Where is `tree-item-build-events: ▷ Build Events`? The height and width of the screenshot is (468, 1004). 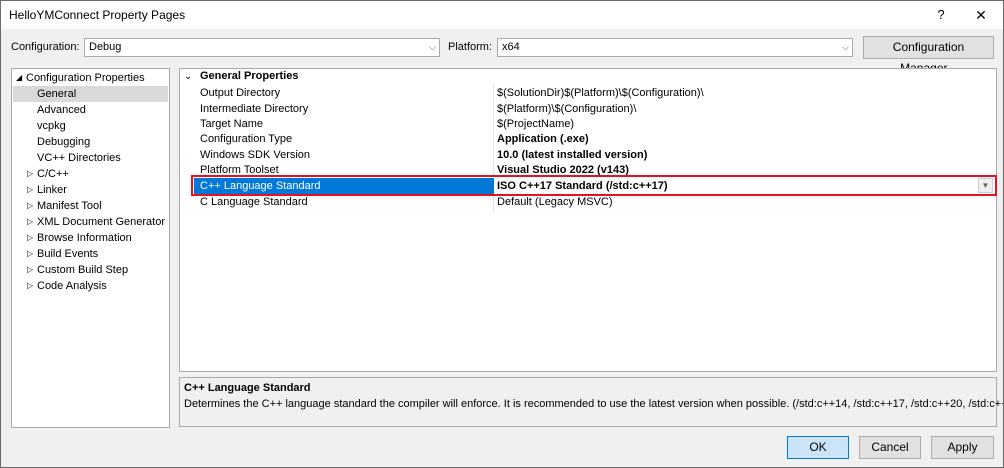
tree-item-build-events: ▷ Build Events is located at coordinates (90, 254).